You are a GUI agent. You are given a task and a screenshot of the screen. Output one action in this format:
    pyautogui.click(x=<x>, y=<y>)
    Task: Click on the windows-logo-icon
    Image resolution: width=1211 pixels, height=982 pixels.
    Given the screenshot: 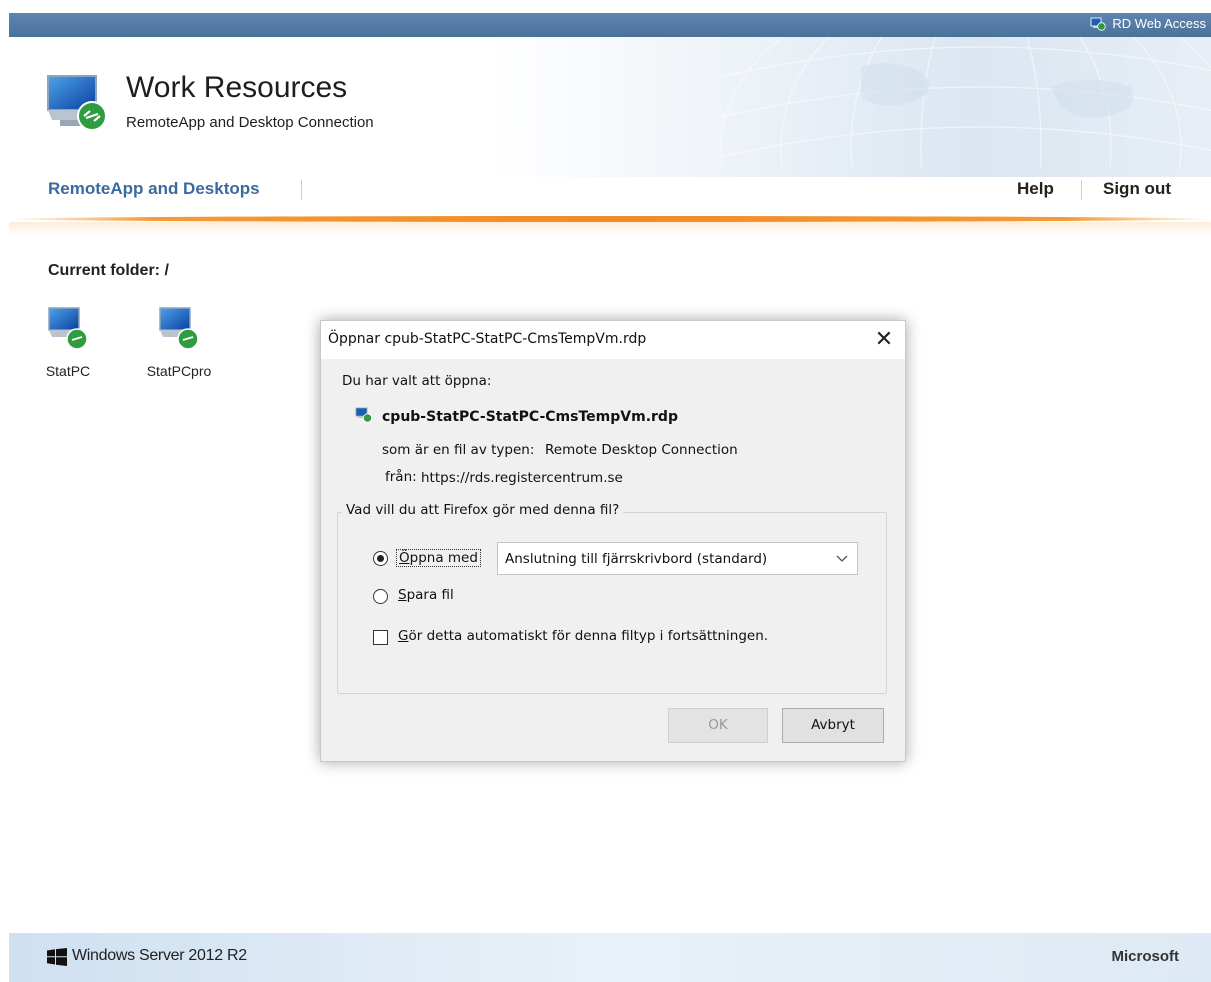 What is the action you would take?
    pyautogui.click(x=57, y=957)
    